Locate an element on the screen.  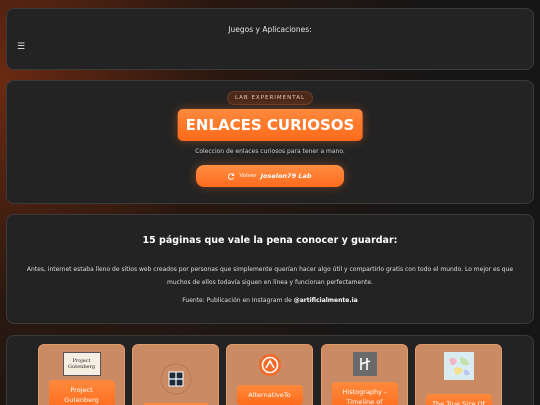
back-button-brand: Joselon79 Lab is located at coordinates (286, 176).